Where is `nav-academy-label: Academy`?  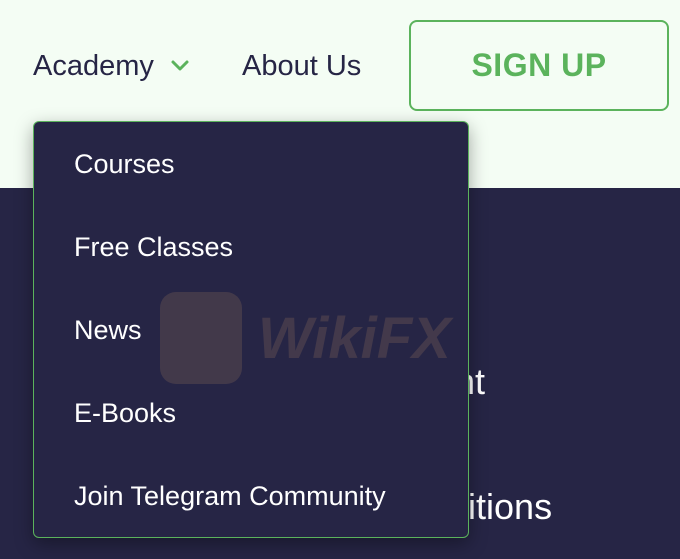
nav-academy-label: Academy is located at coordinates (93, 66).